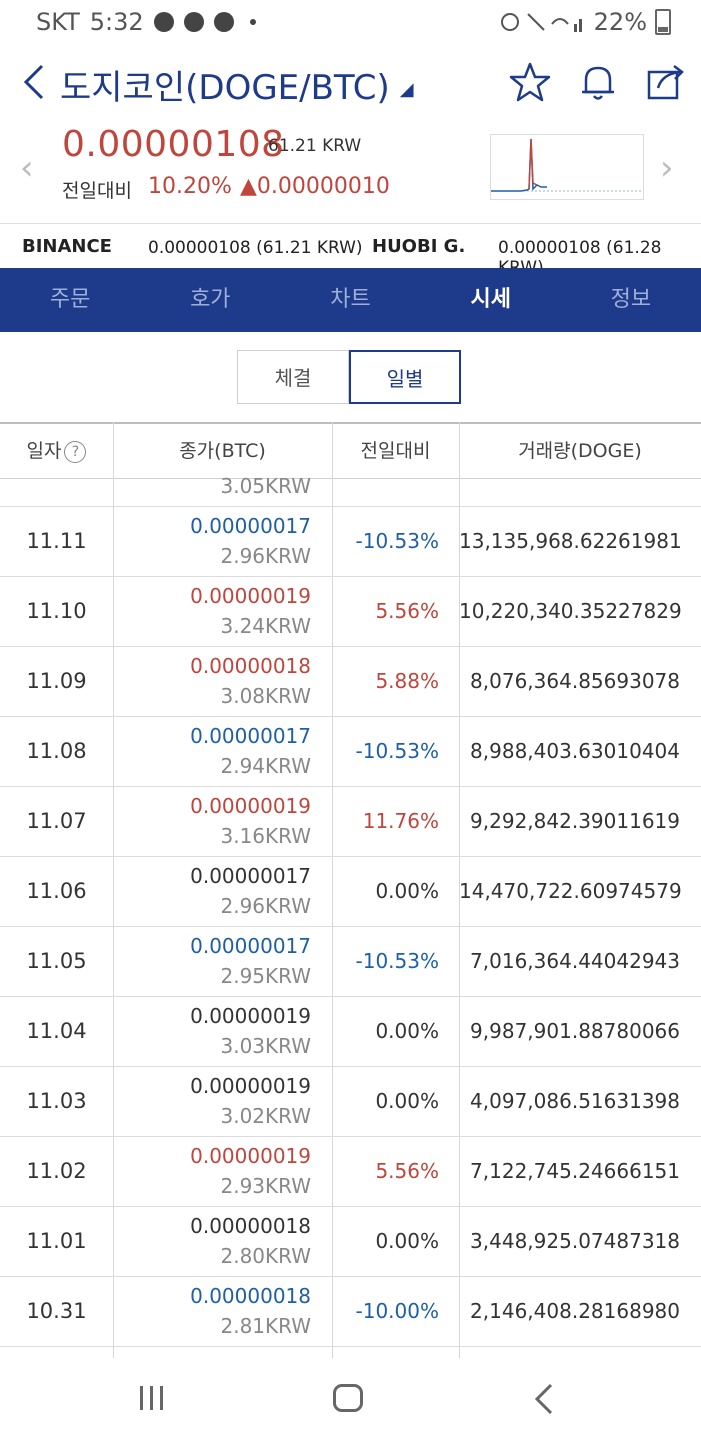 Image resolution: width=701 pixels, height=1440 pixels. Describe the element at coordinates (631, 300) in the screenshot. I see `tab-info: 정보` at that location.